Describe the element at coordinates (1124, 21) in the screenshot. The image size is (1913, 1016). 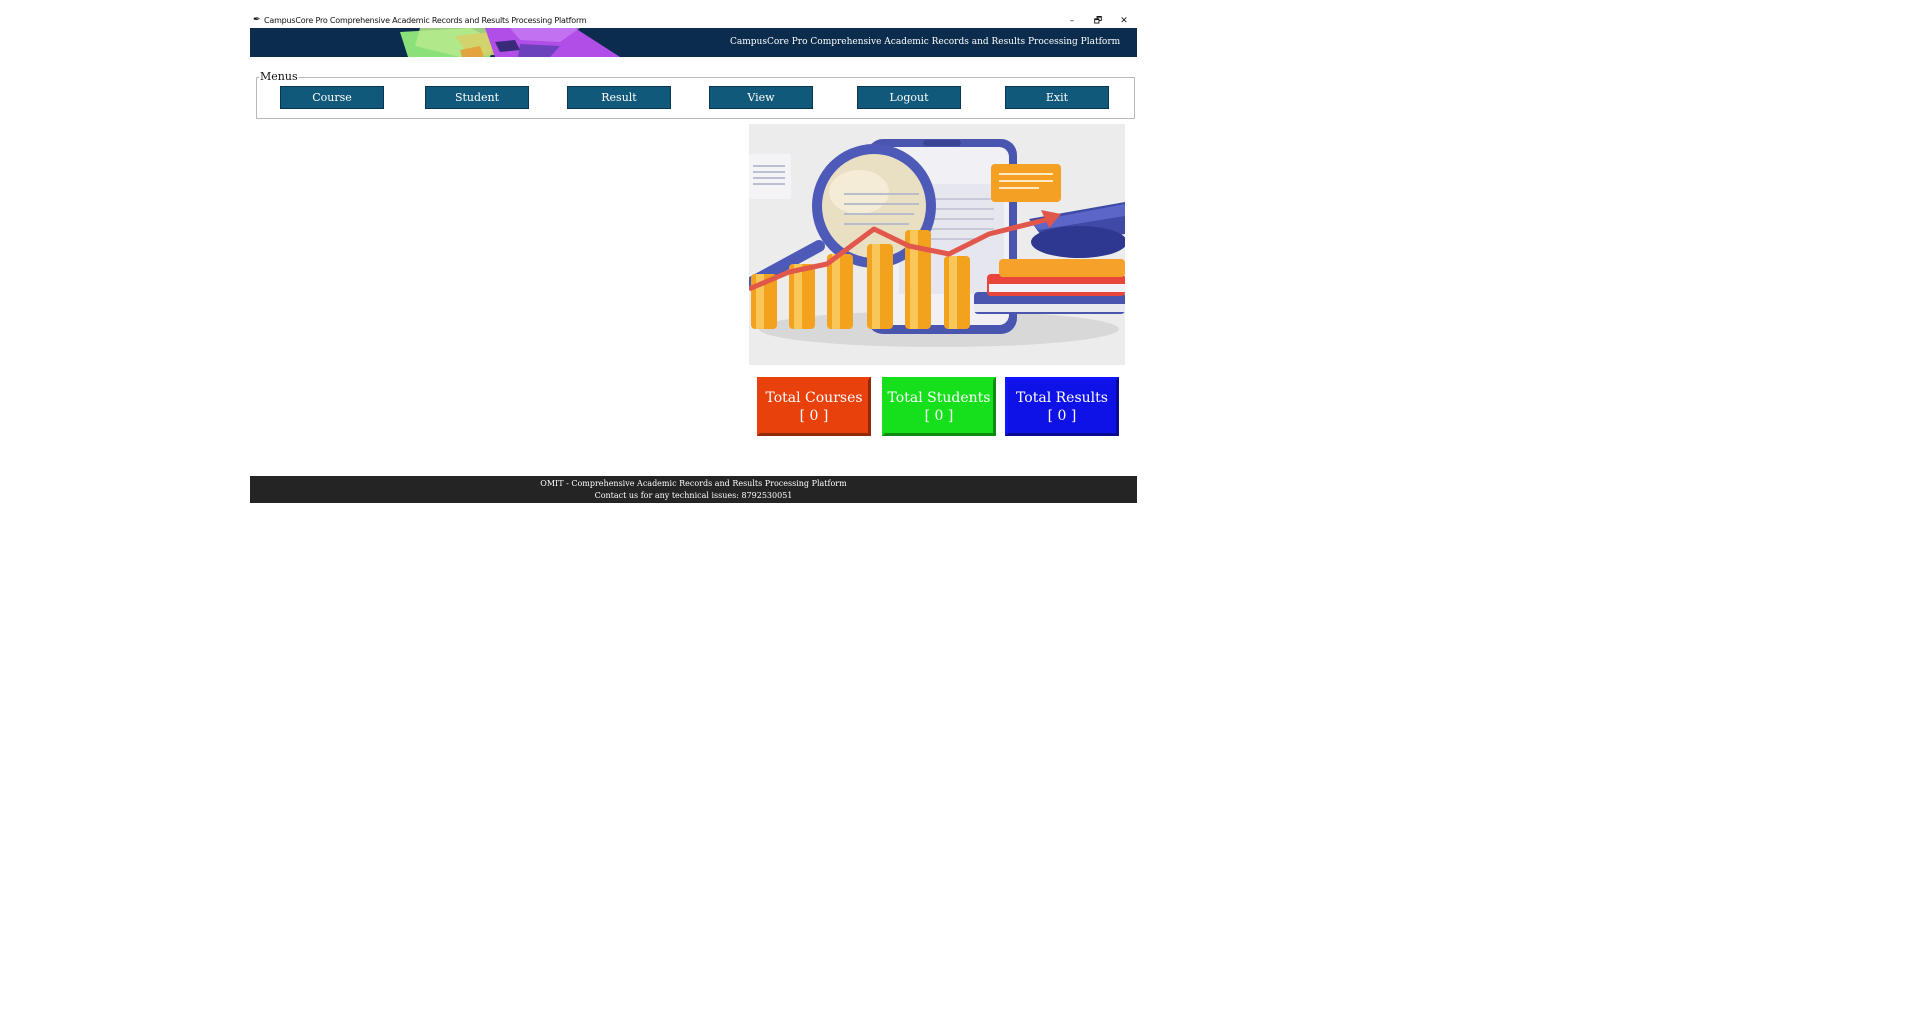
I see `close-button: ✕` at that location.